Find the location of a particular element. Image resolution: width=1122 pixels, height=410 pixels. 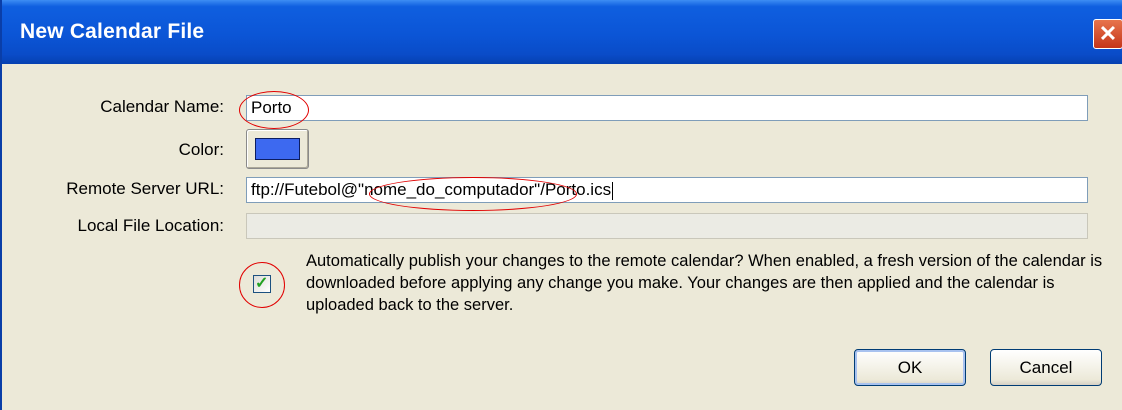

calendar-name-input: Porto is located at coordinates (667, 108).